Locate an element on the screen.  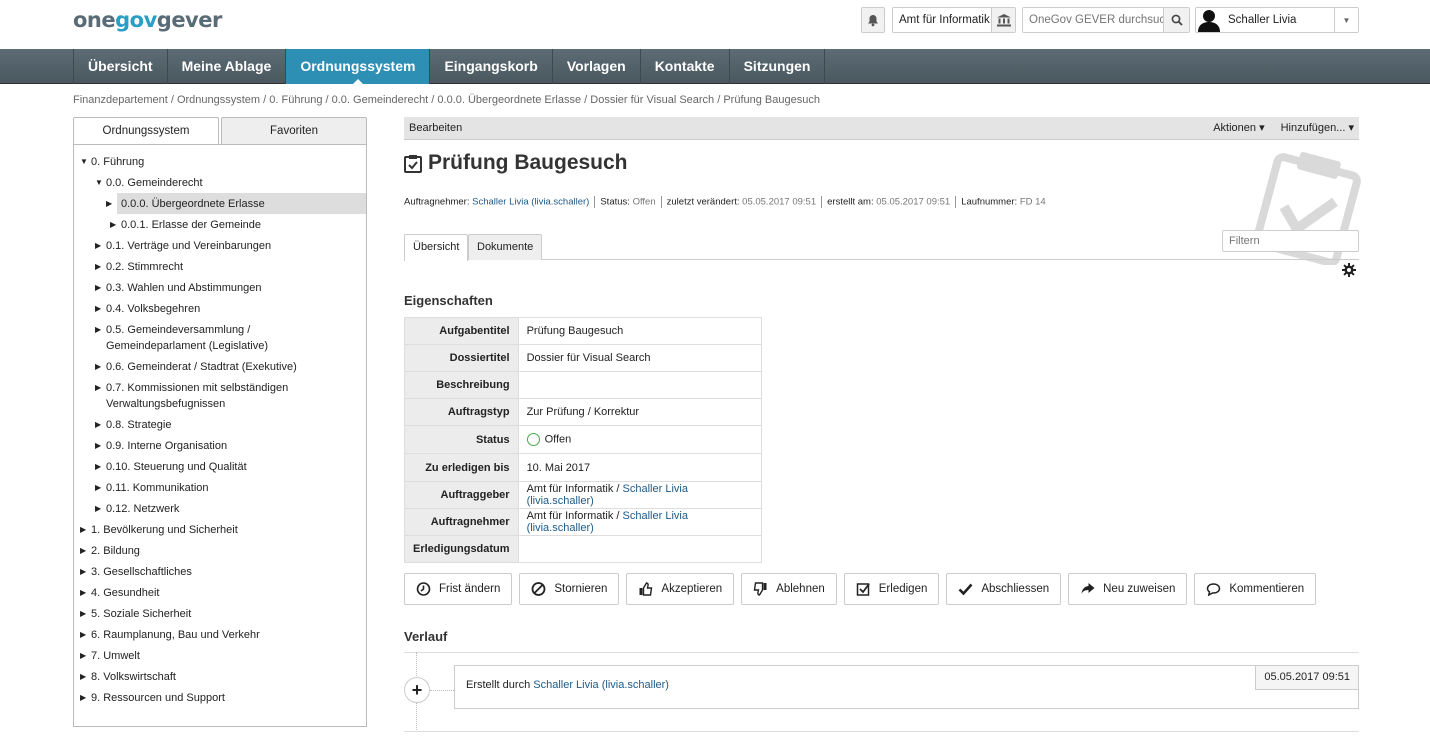
tree-item: ▶ 2. Bildung is located at coordinates (220, 550).